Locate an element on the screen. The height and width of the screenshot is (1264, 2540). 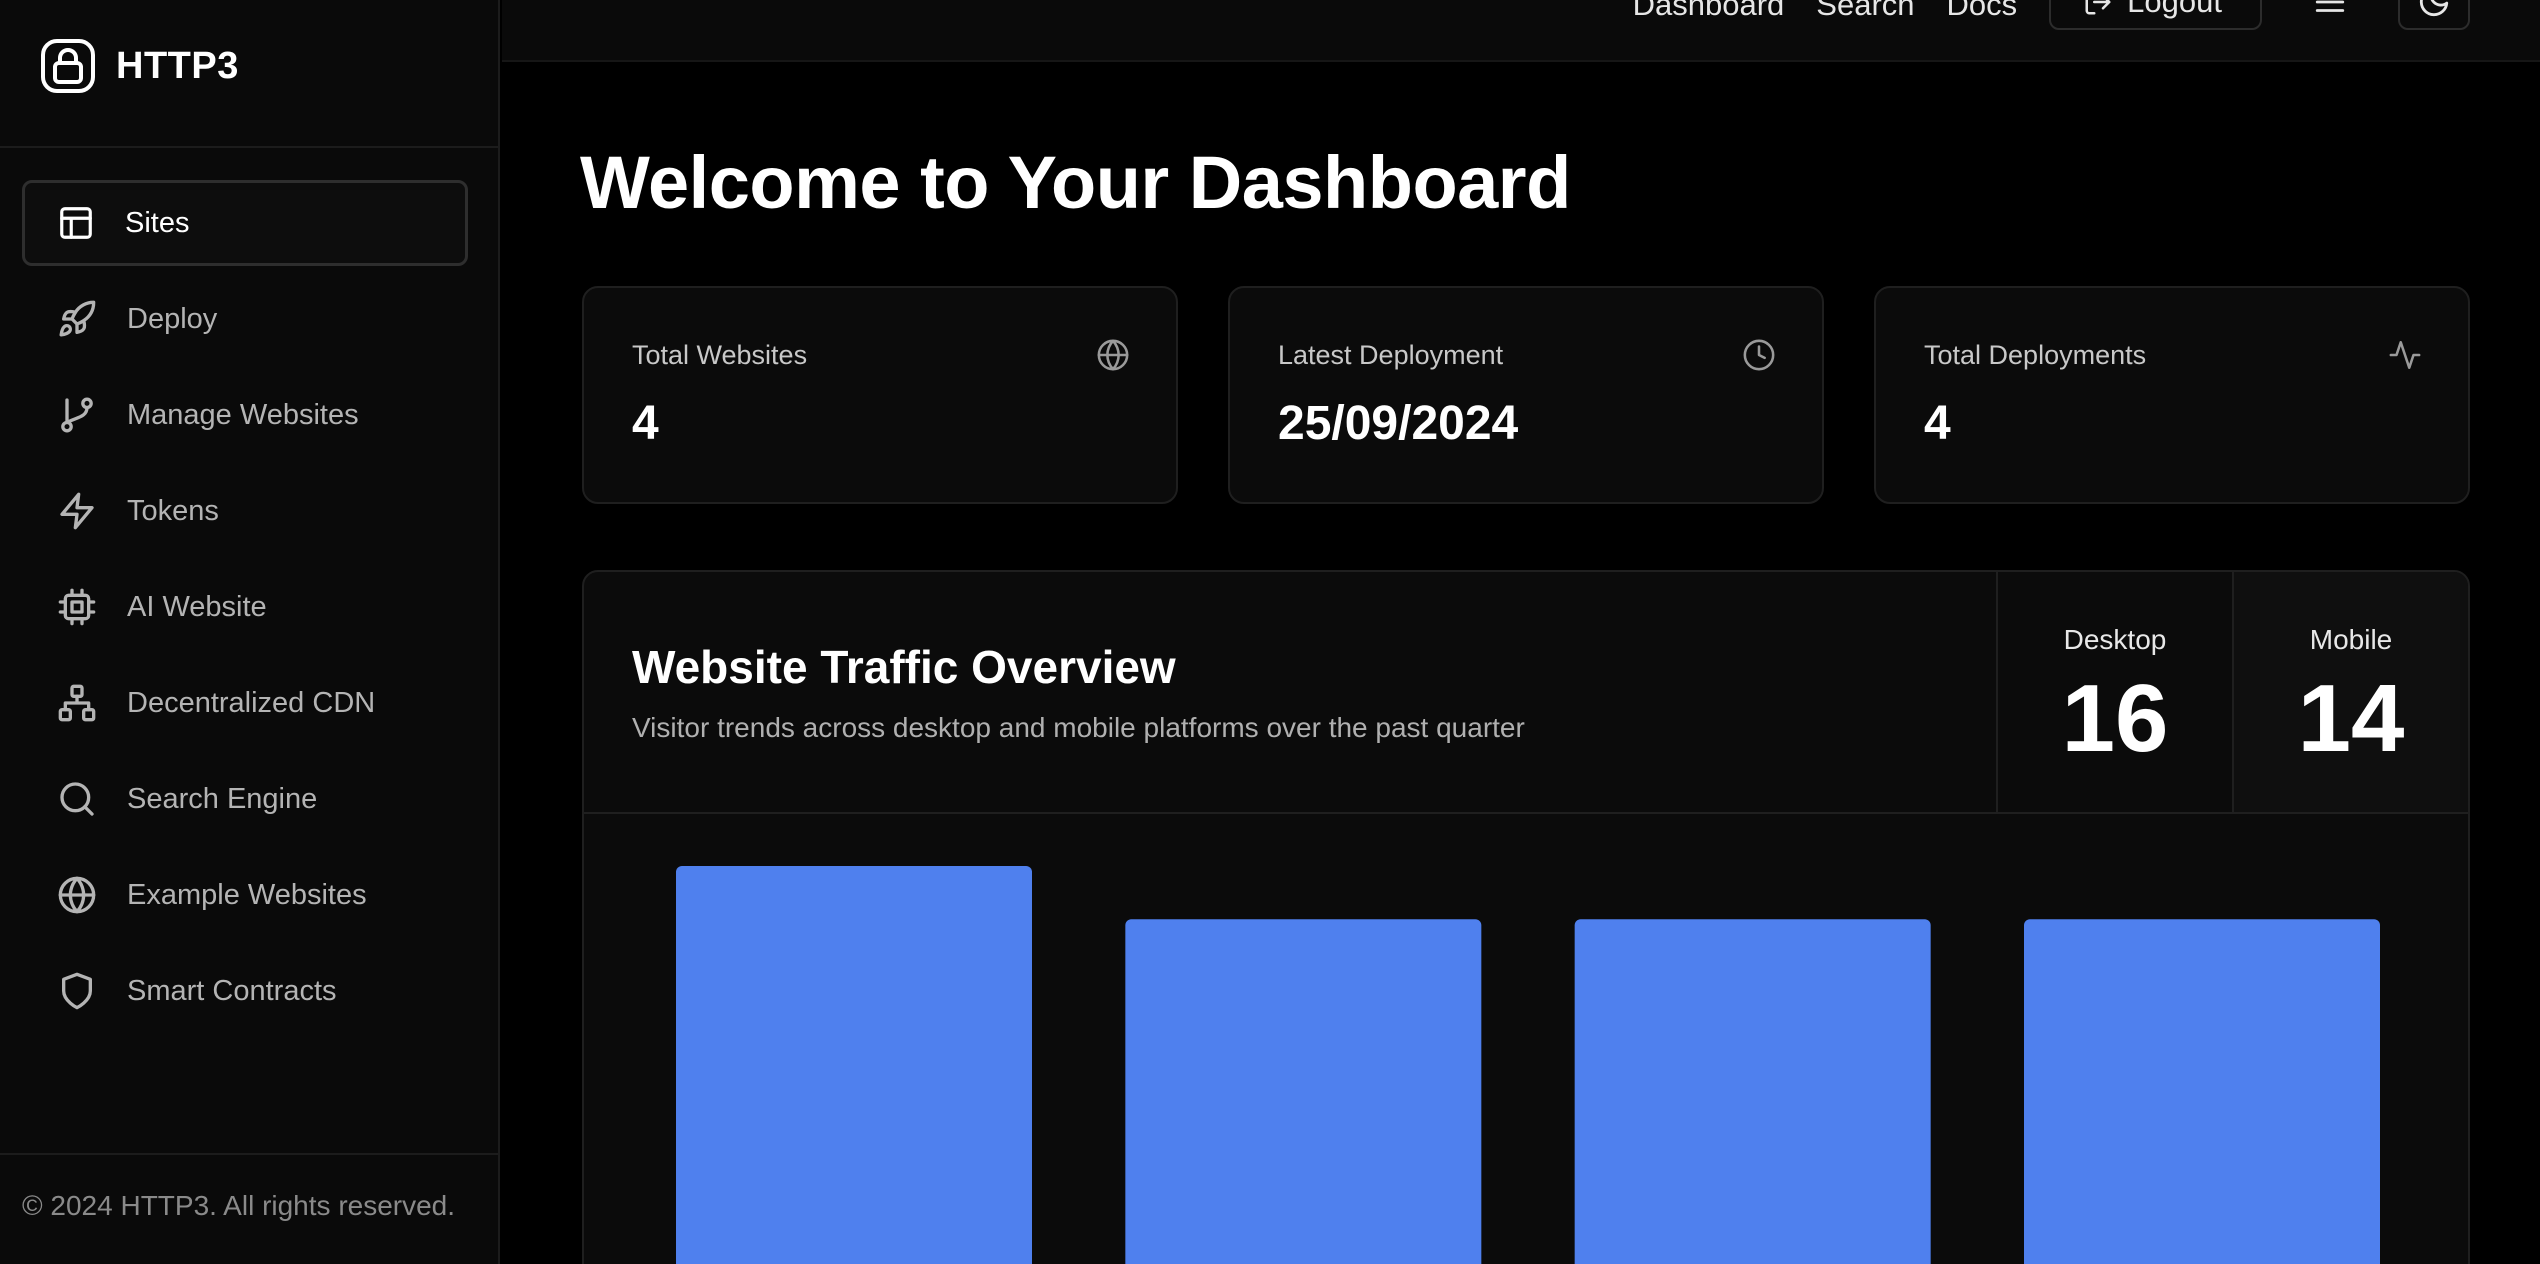
sidebar-item-tokens: Tokens is located at coordinates (245, 511).